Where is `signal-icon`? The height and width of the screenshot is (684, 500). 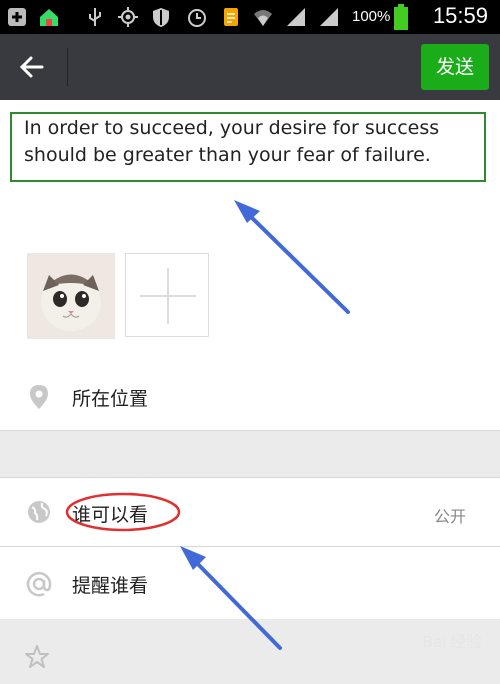 signal-icon is located at coordinates (296, 17).